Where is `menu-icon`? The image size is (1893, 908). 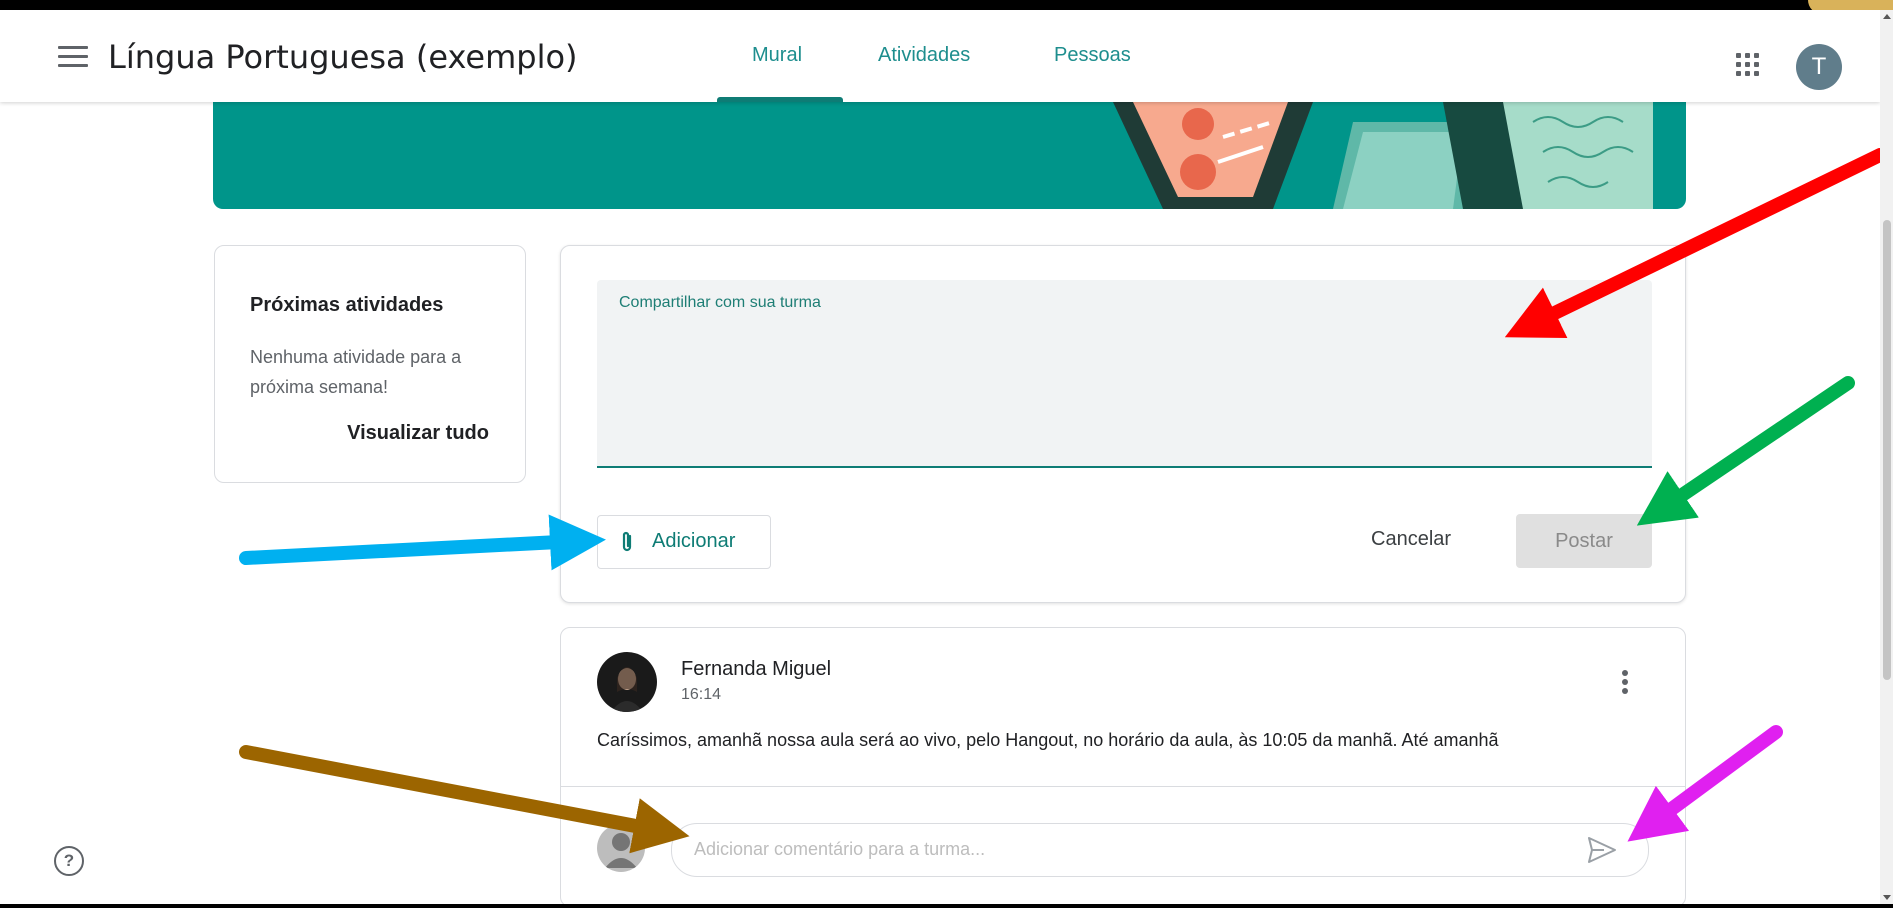 menu-icon is located at coordinates (73, 57).